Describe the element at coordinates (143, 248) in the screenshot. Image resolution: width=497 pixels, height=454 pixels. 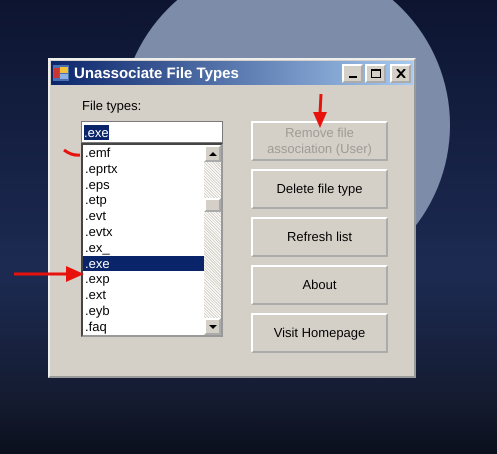
I see `list-item: .ex_` at that location.